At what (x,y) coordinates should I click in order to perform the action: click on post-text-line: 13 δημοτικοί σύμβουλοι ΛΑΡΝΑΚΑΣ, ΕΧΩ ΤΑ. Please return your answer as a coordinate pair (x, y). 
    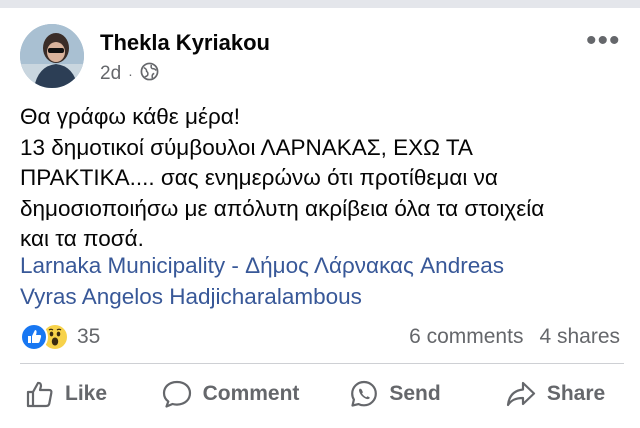
    Looking at the image, I should click on (246, 147).